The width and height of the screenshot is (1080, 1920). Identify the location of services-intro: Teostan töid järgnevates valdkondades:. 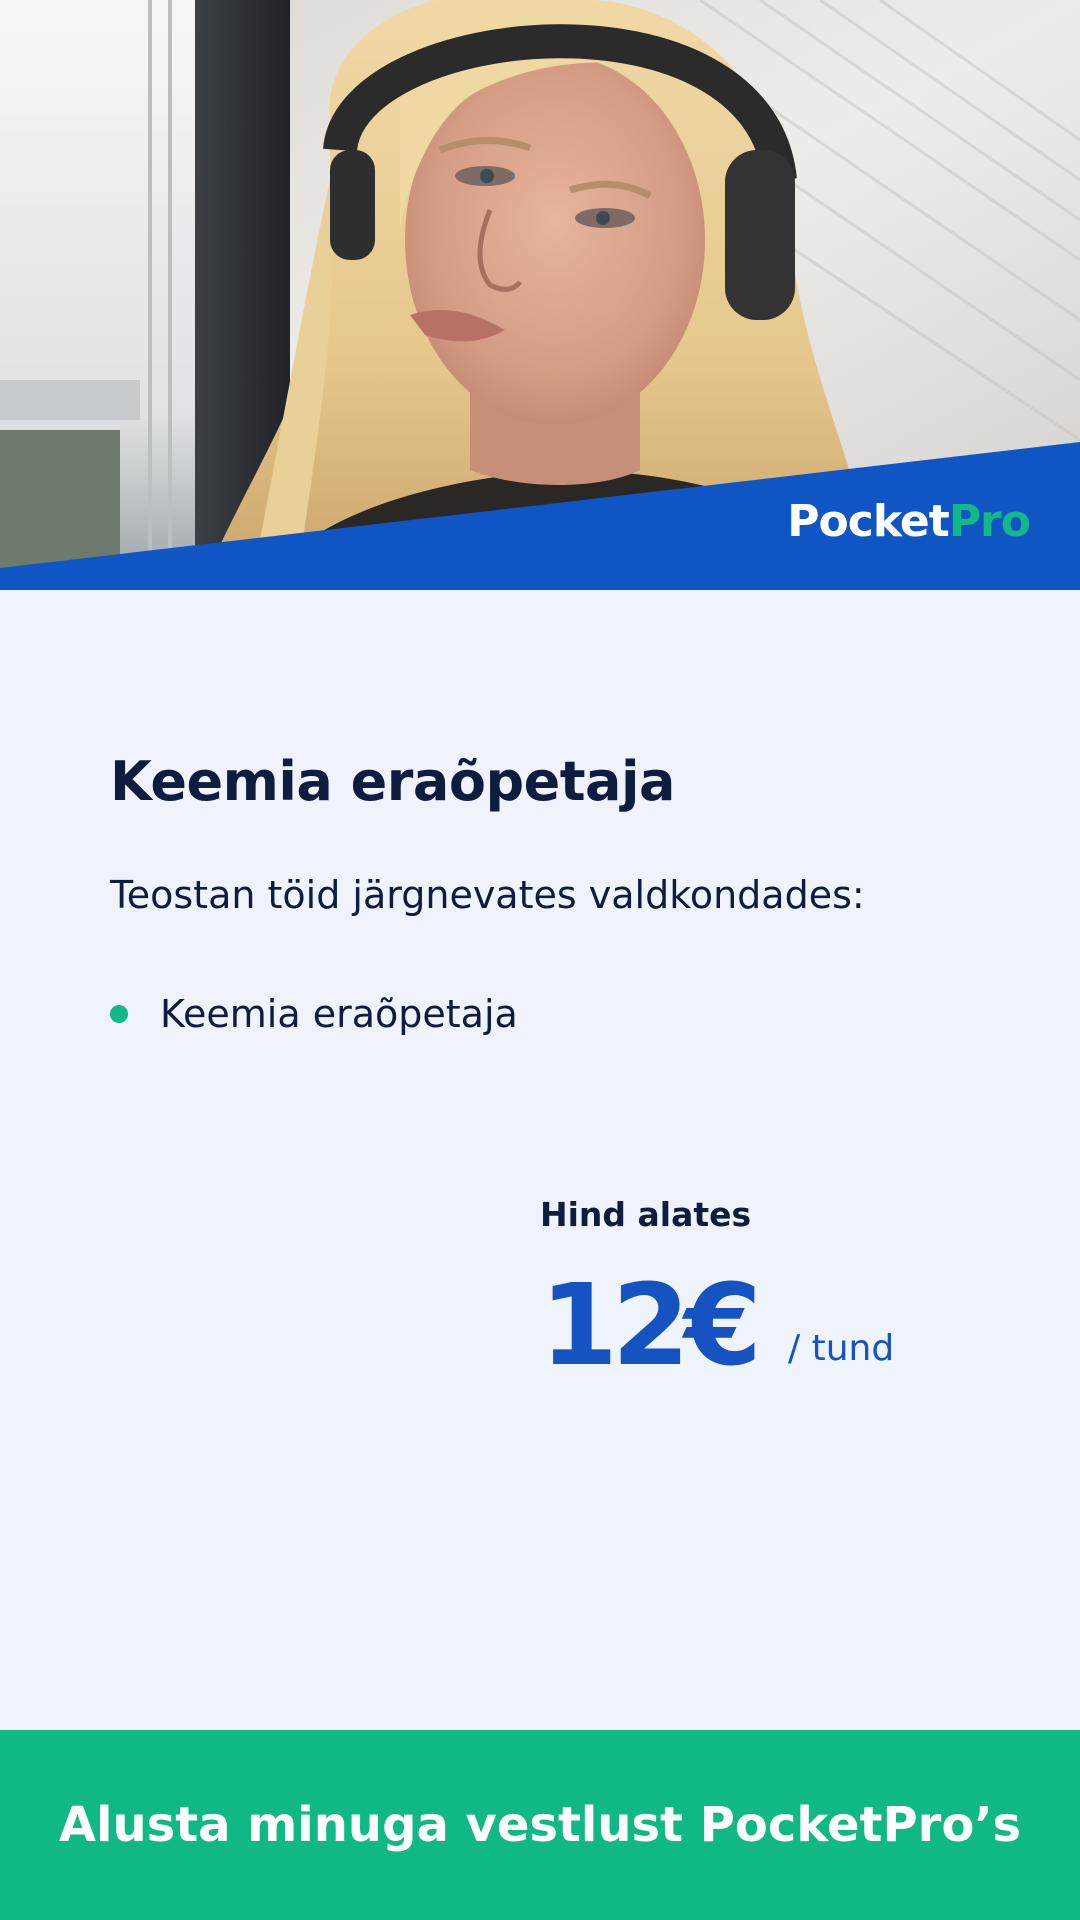
(487, 895).